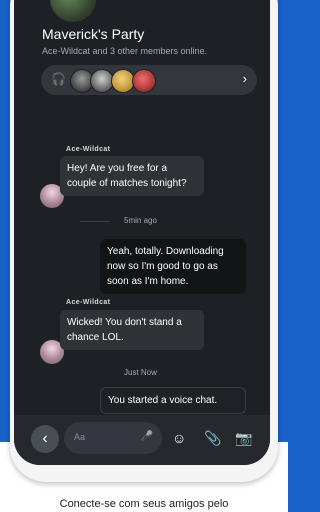 This screenshot has width=320, height=512. What do you see at coordinates (173, 400) in the screenshot?
I see `message-bubble: You started a voice chat.` at bounding box center [173, 400].